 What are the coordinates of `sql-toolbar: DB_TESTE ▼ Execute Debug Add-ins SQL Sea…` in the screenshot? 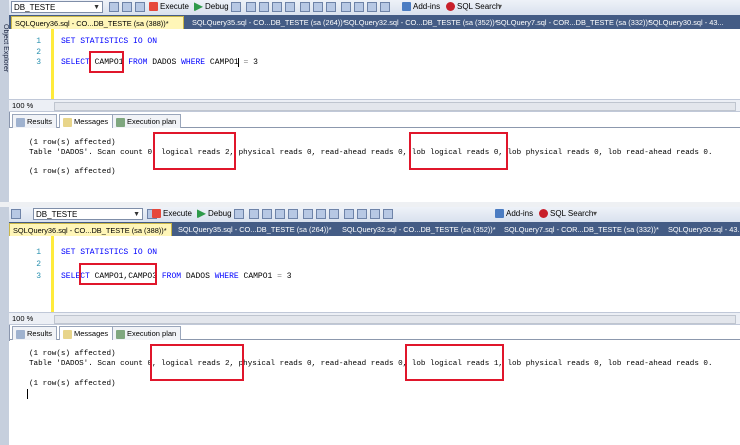 It's located at (374, 8).